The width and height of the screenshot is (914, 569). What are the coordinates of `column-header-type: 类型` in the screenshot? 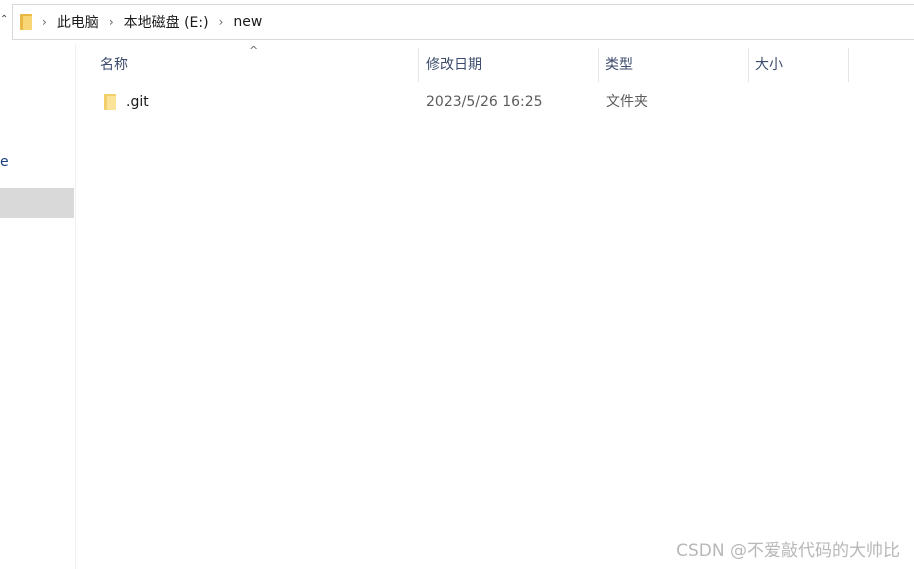 It's located at (619, 65).